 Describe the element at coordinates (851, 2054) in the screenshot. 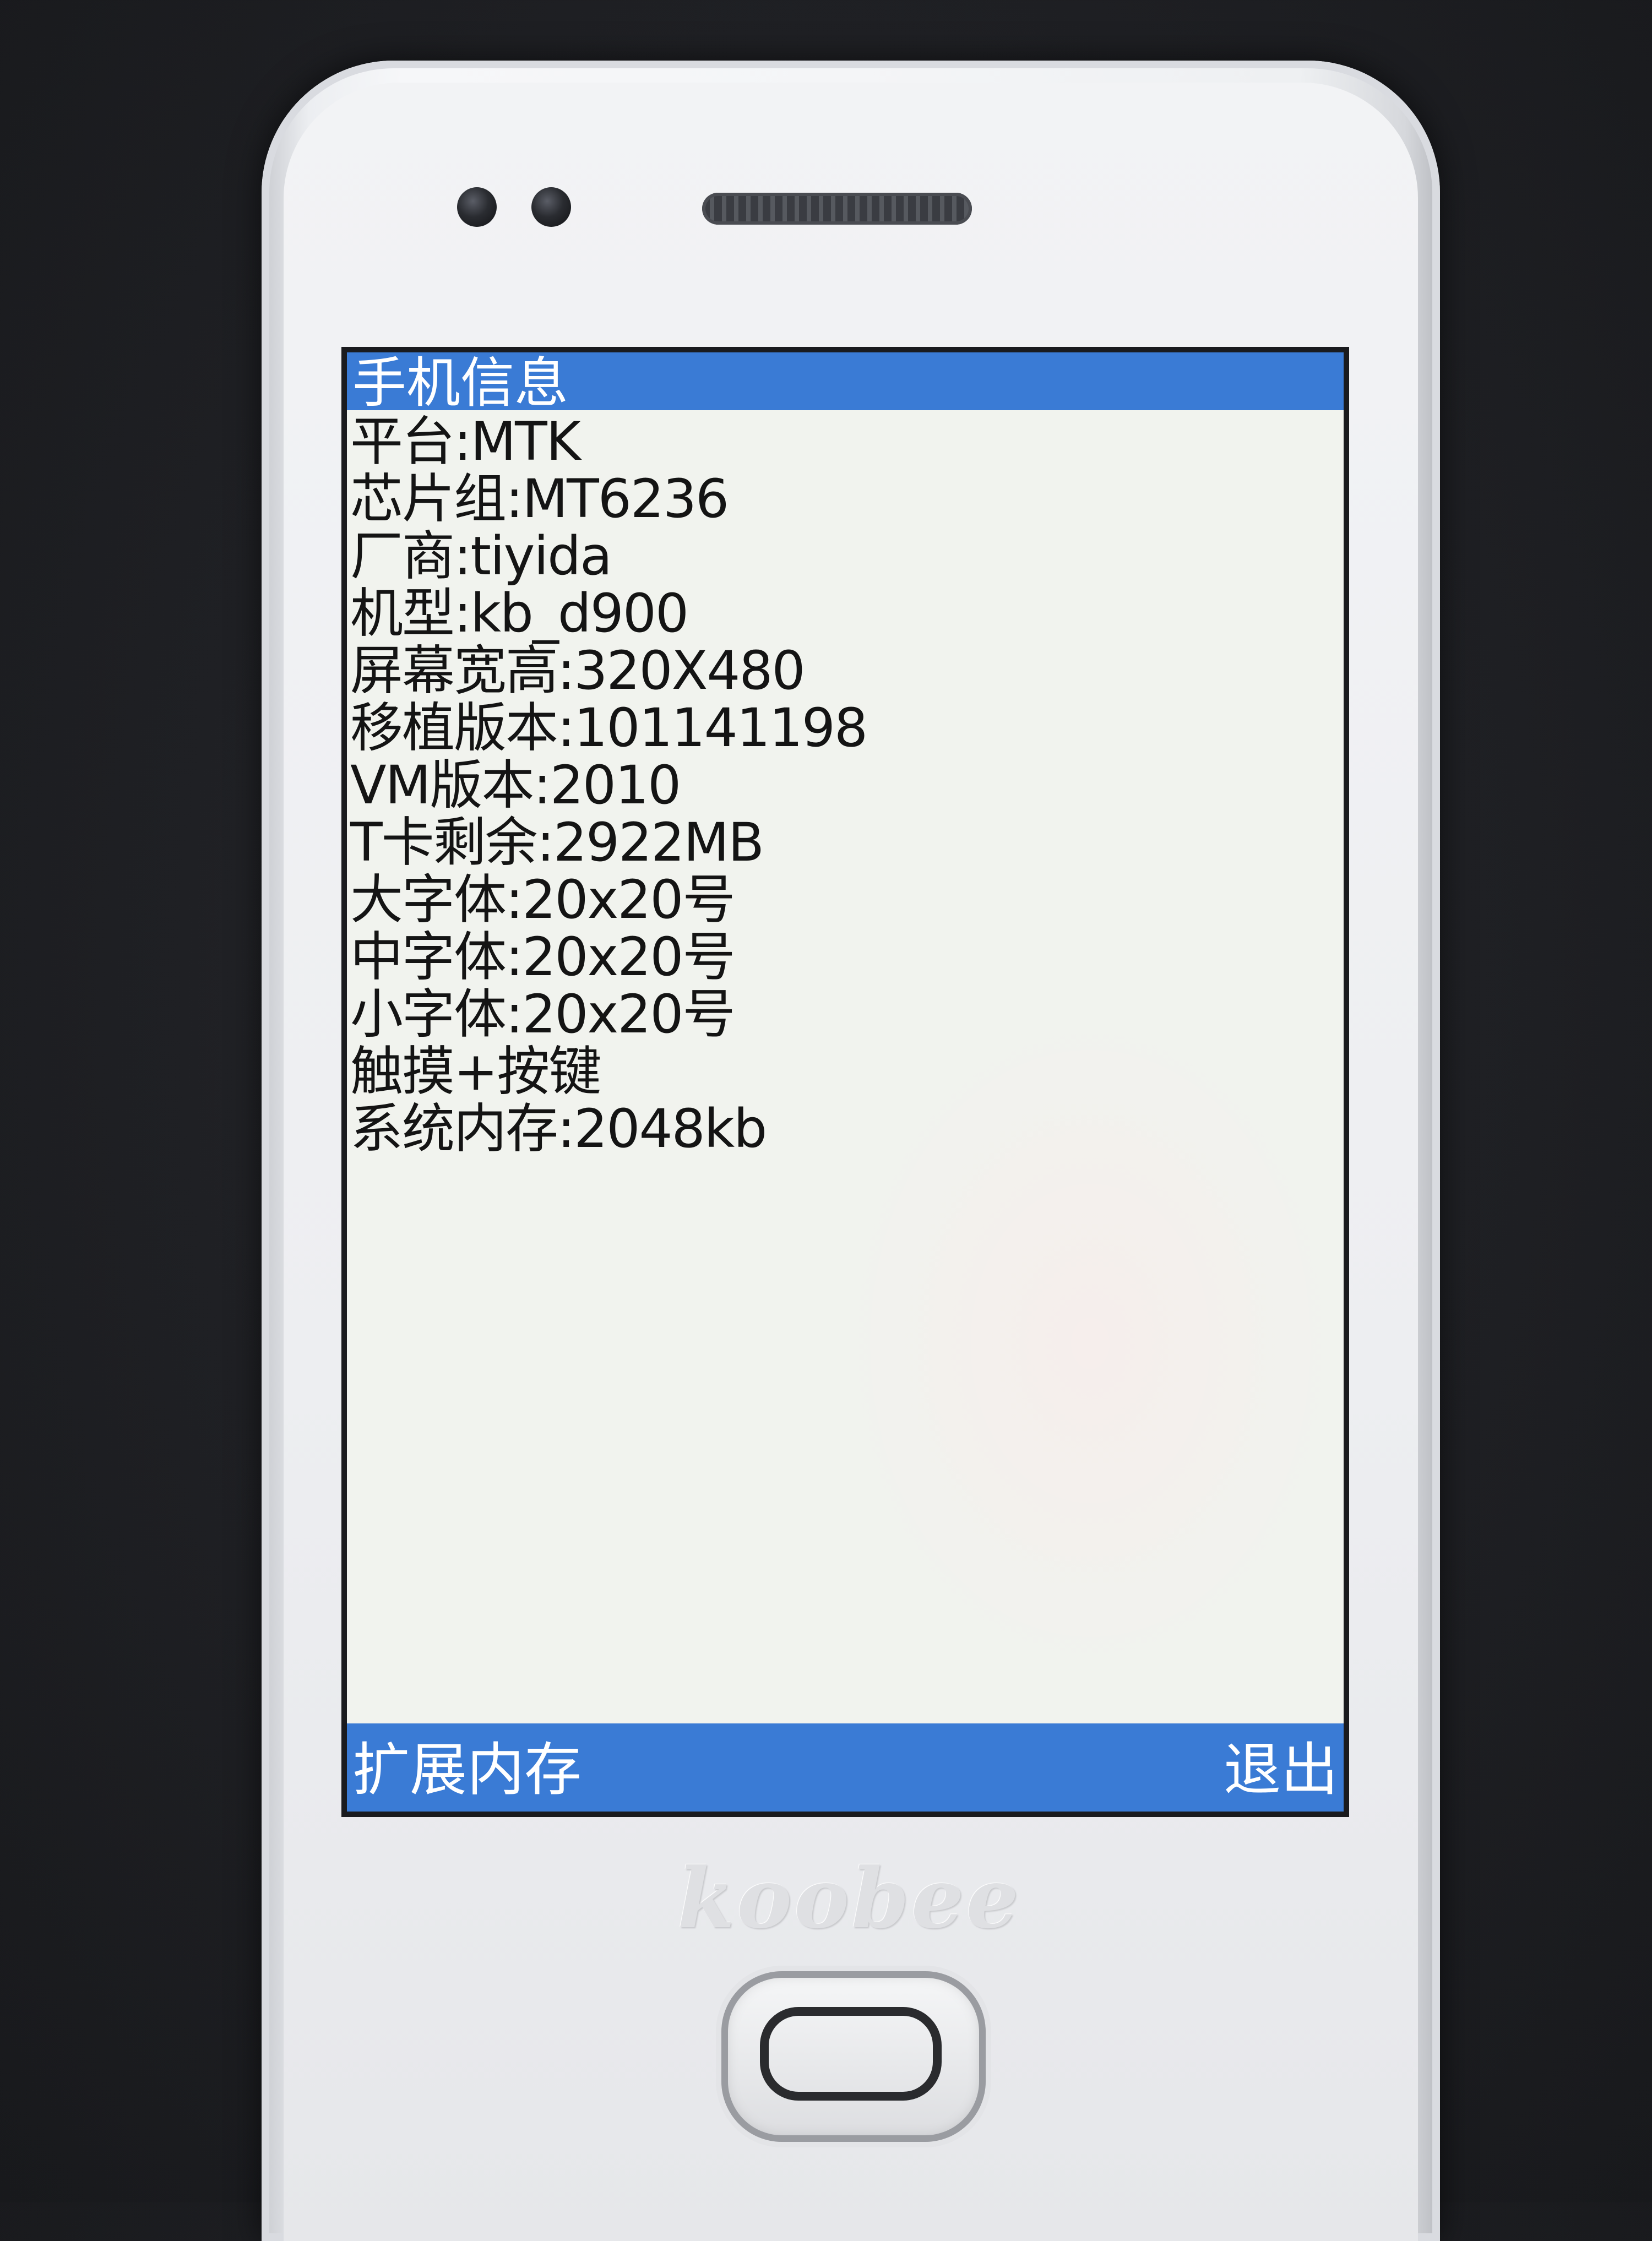

I see `home-square-icon` at that location.